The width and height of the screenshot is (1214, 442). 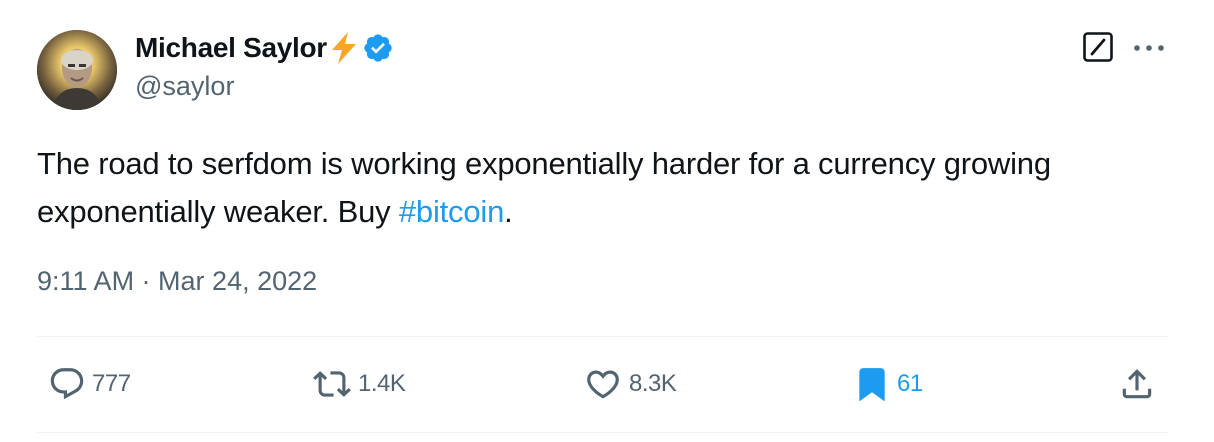 I want to click on heart-icon, so click(x=603, y=384).